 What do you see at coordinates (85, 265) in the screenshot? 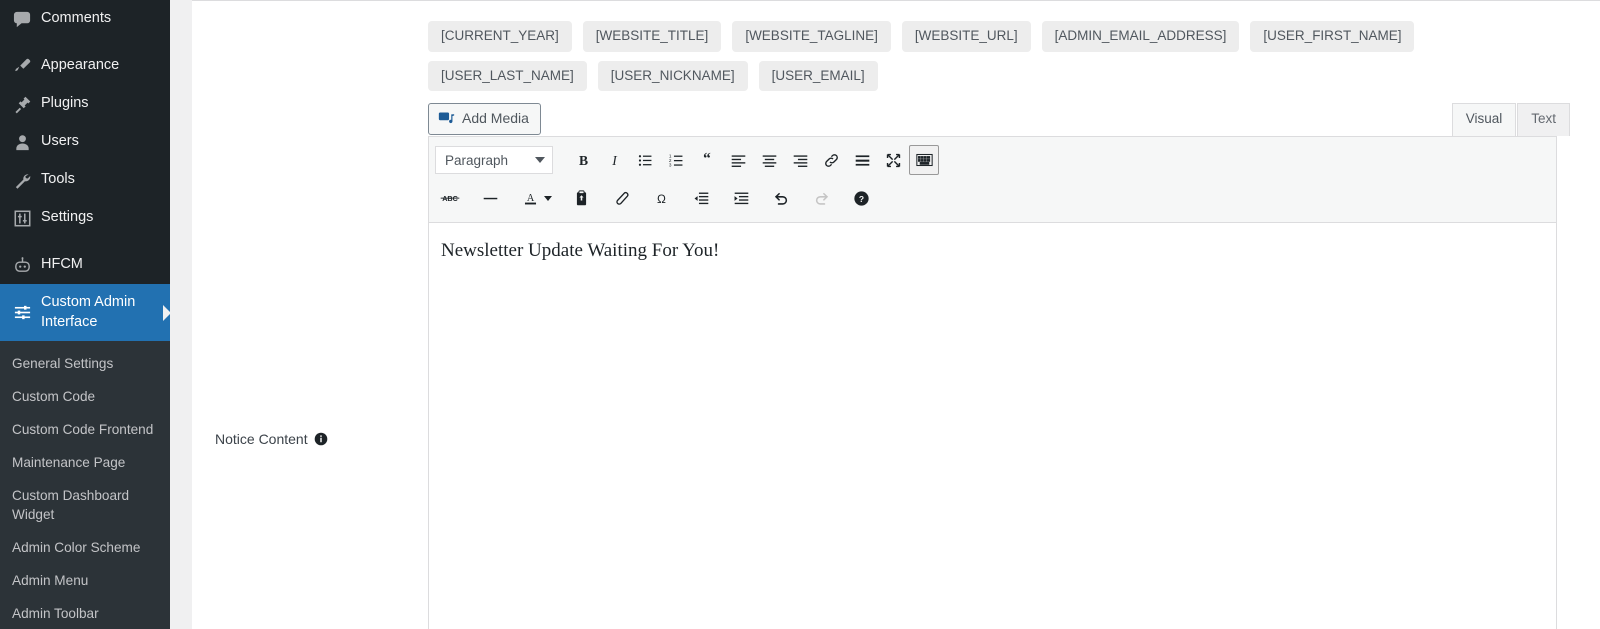
I see `sidebar-item-hfcm: HFCM` at bounding box center [85, 265].